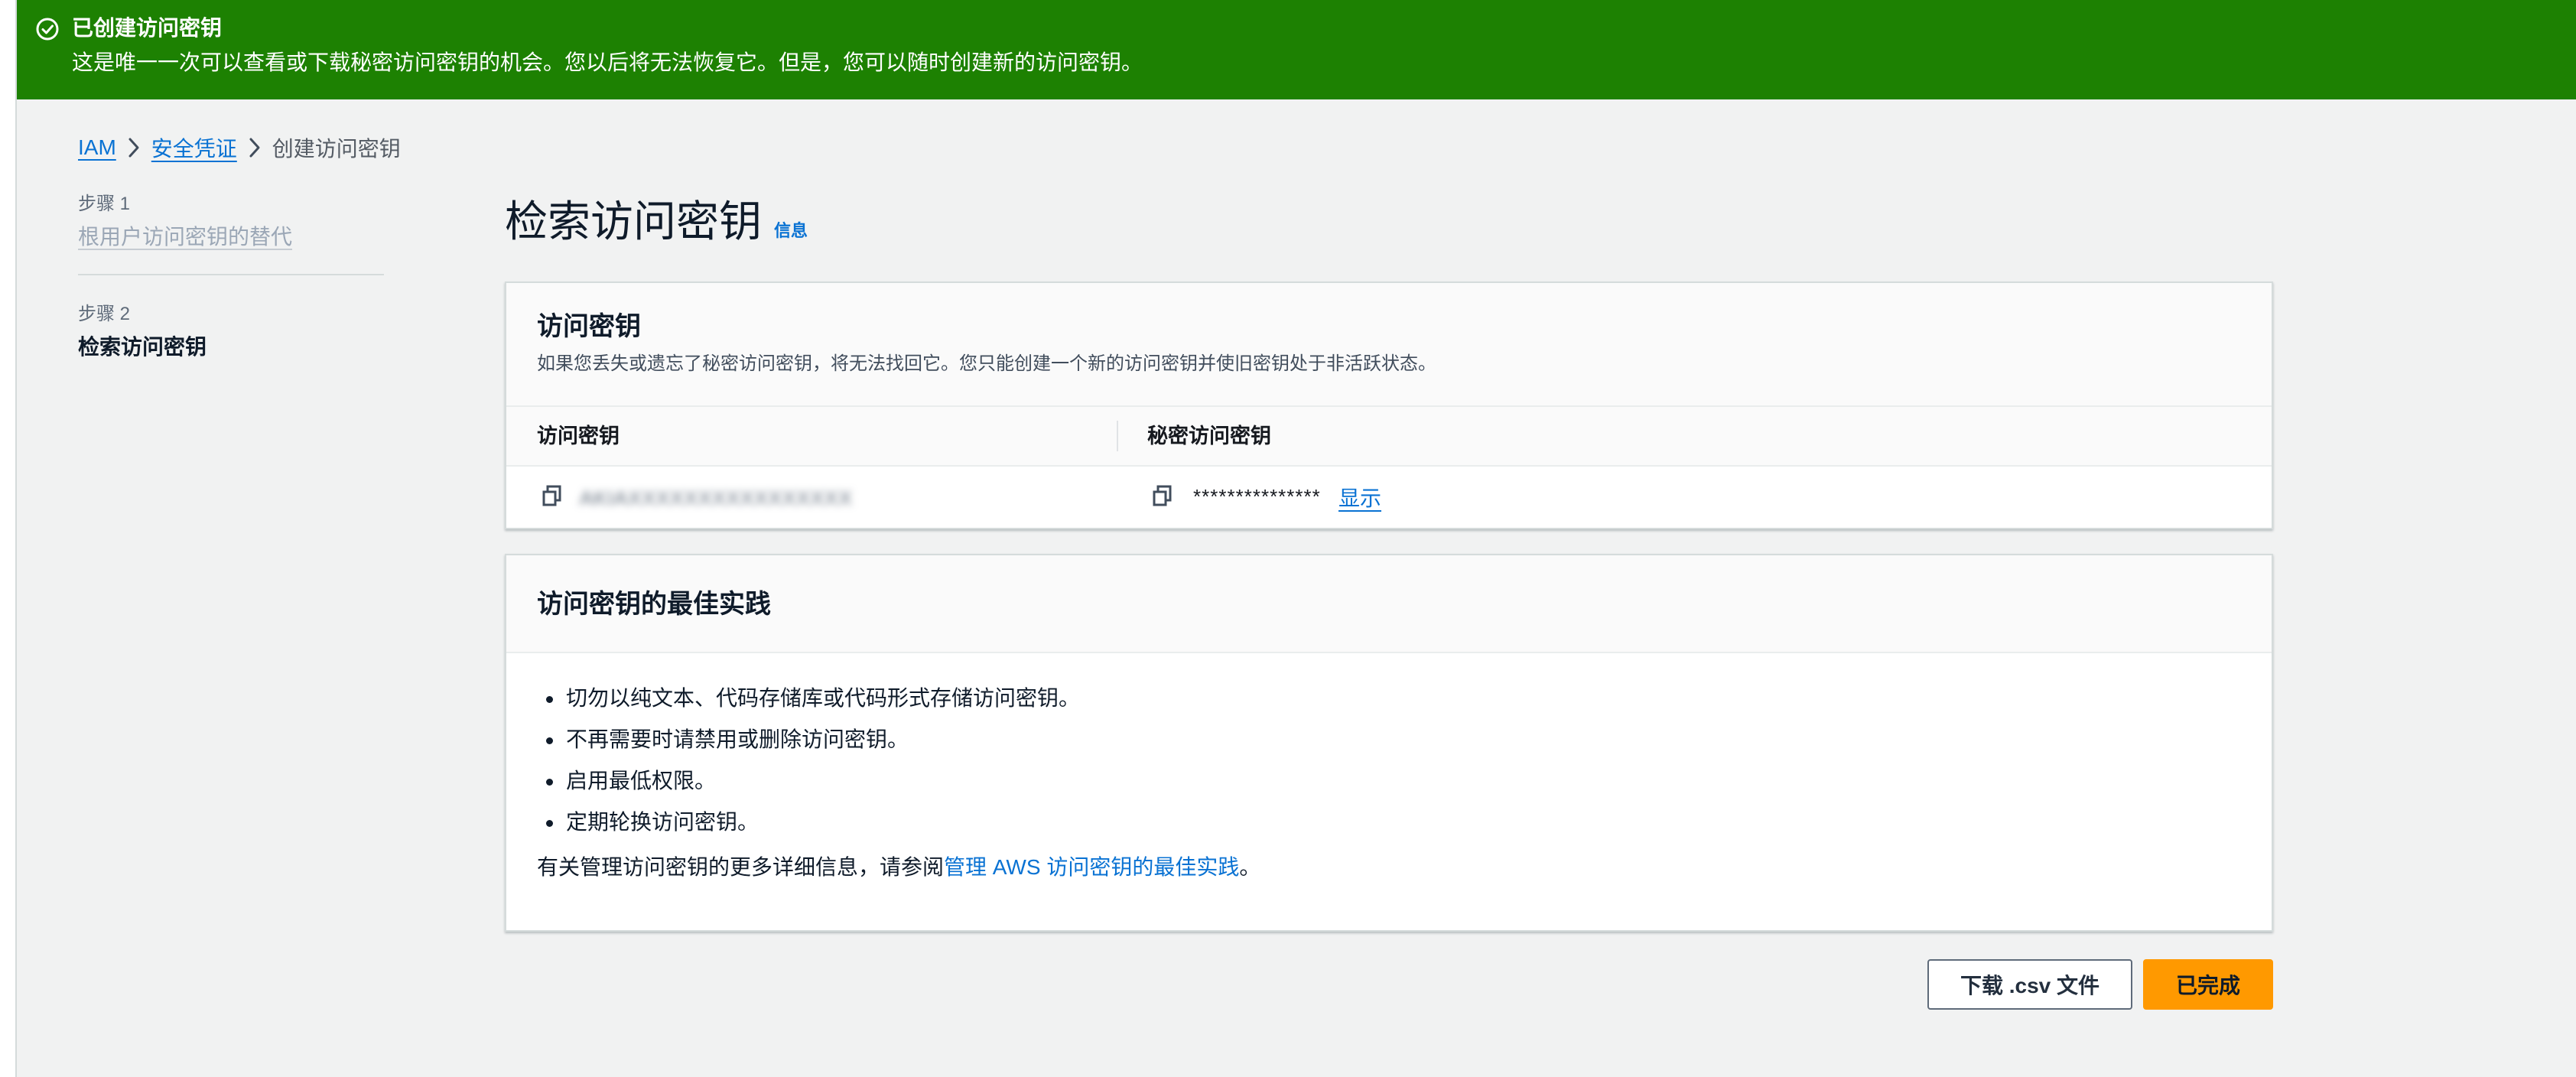 The width and height of the screenshot is (2576, 1077). What do you see at coordinates (1389, 867) in the screenshot?
I see `more-info-text: 有关管理访问密钥的更多详细信息，请参阅管理 AWS 访问密钥的最佳实践。` at bounding box center [1389, 867].